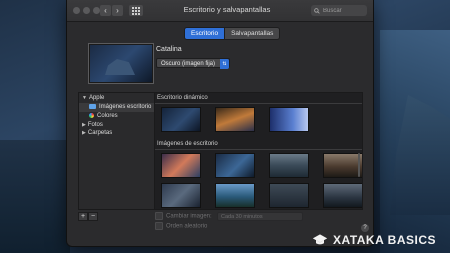 This screenshot has width=450, height=253. I want to click on change-image-checkbox, so click(159, 216).